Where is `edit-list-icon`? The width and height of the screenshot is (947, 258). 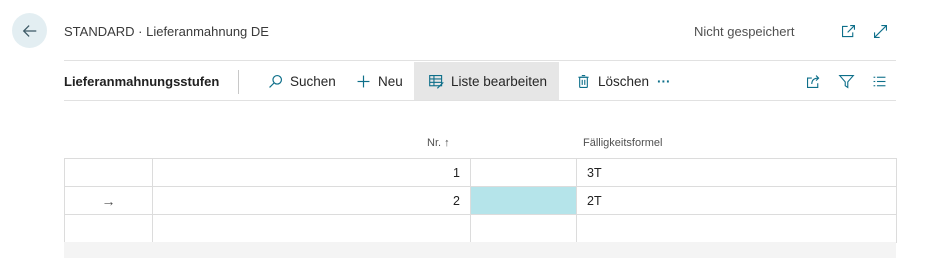 edit-list-icon is located at coordinates (436, 81).